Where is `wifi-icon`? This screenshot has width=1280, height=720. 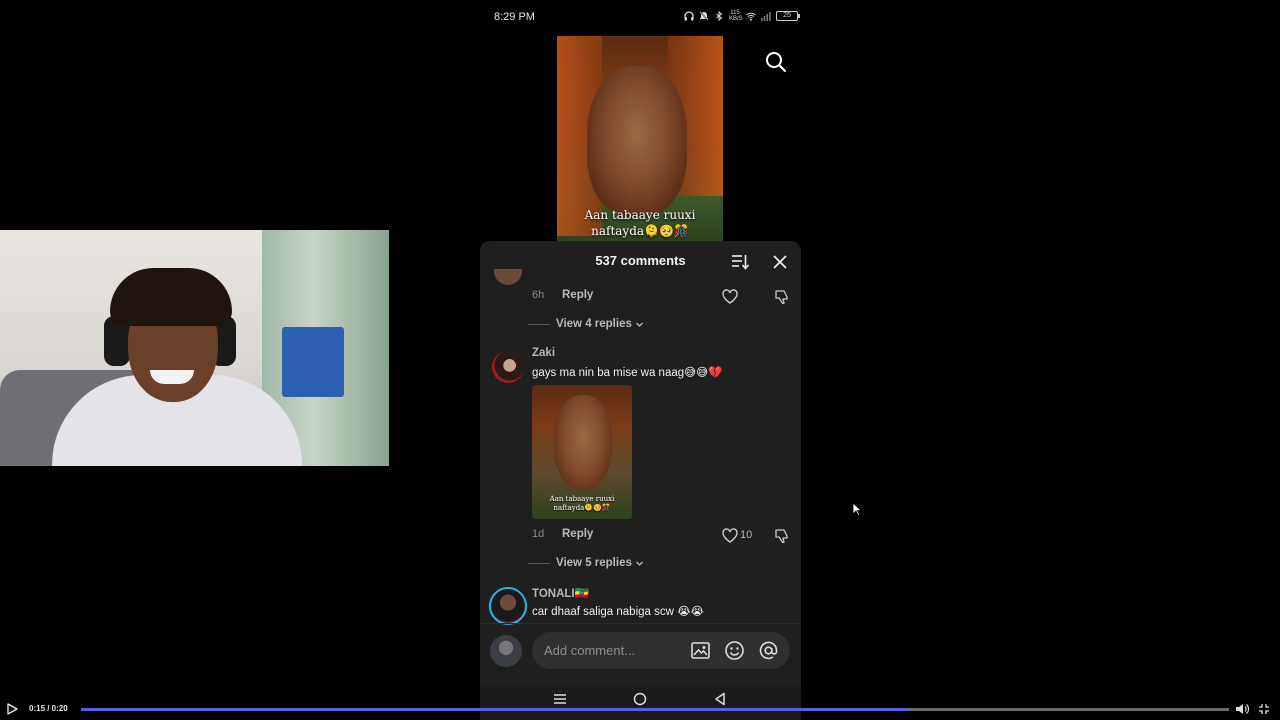 wifi-icon is located at coordinates (751, 16).